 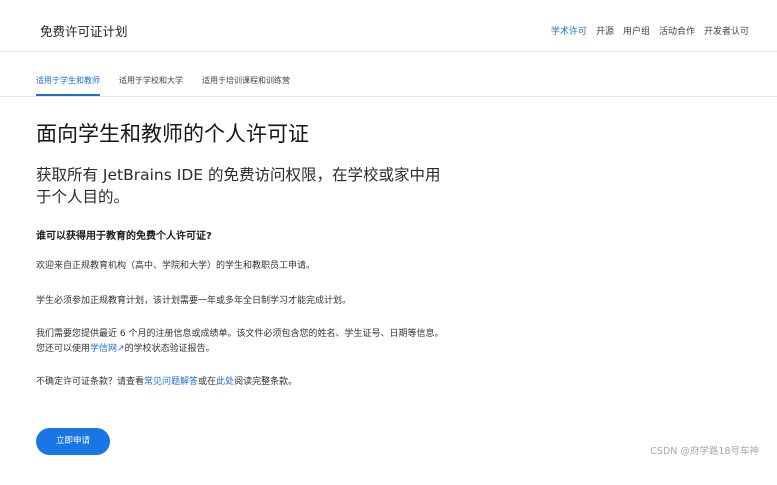 I want to click on nav-user-groups: 用户组, so click(x=636, y=32).